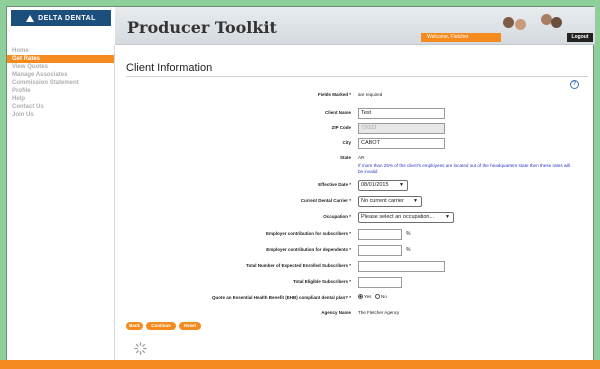  I want to click on occupation-select: Please select an occupation... ▼, so click(406, 217).